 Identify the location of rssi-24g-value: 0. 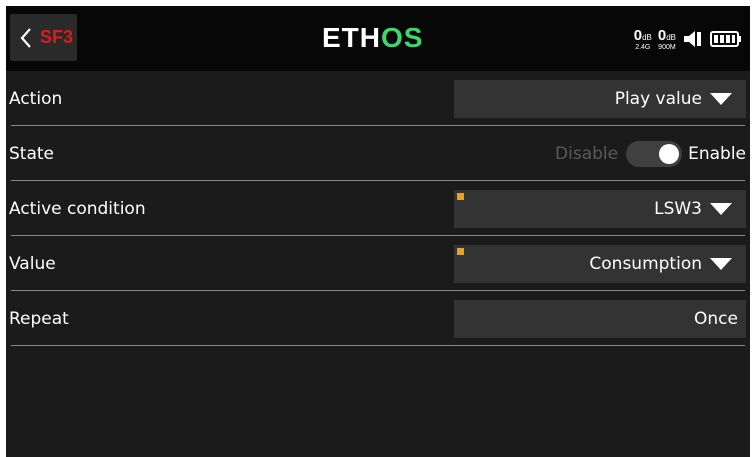
(638, 35).